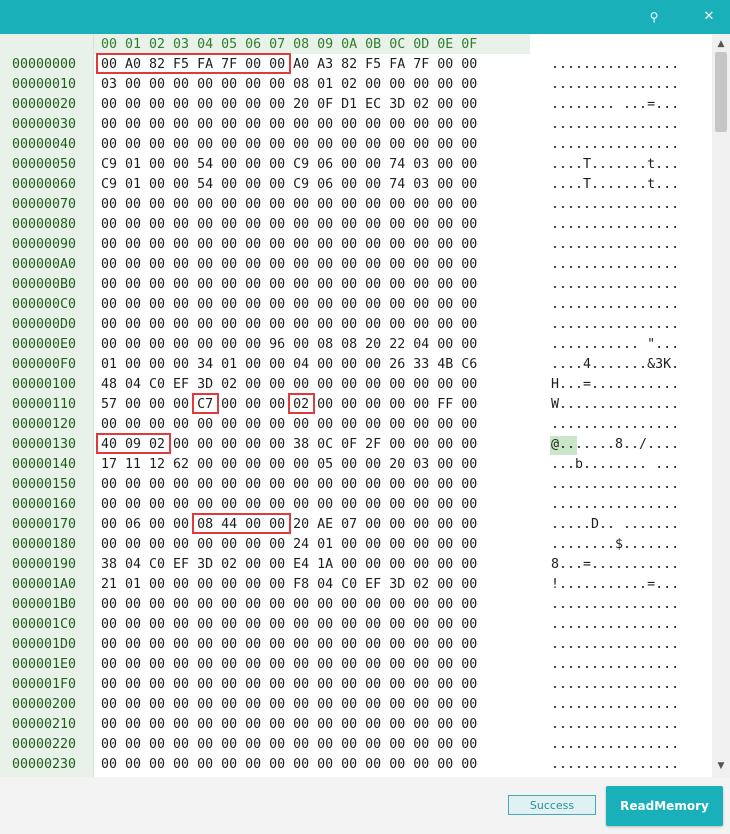 Image resolution: width=730 pixels, height=834 pixels. I want to click on row-address: 00000020, so click(44, 104).